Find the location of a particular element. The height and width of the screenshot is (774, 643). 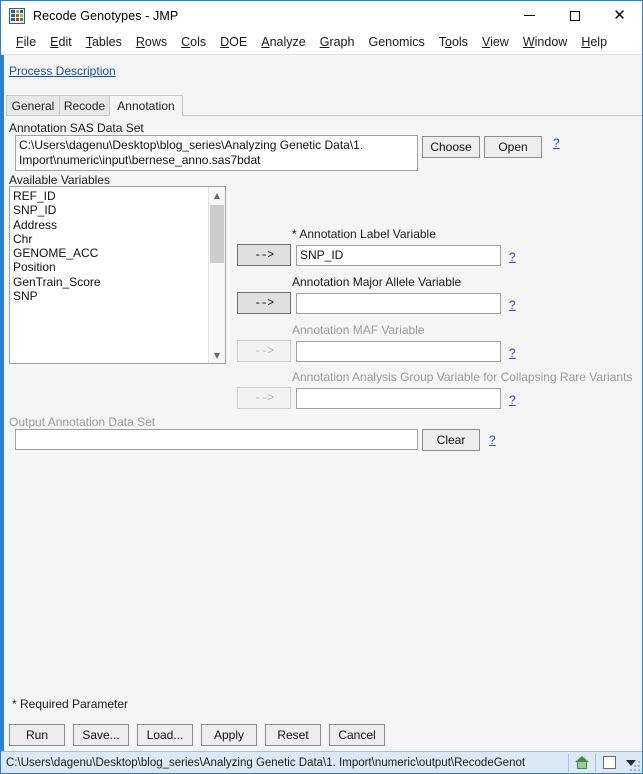

title-bar: Recode Genotypes - JMP ✕ is located at coordinates (321, 15).